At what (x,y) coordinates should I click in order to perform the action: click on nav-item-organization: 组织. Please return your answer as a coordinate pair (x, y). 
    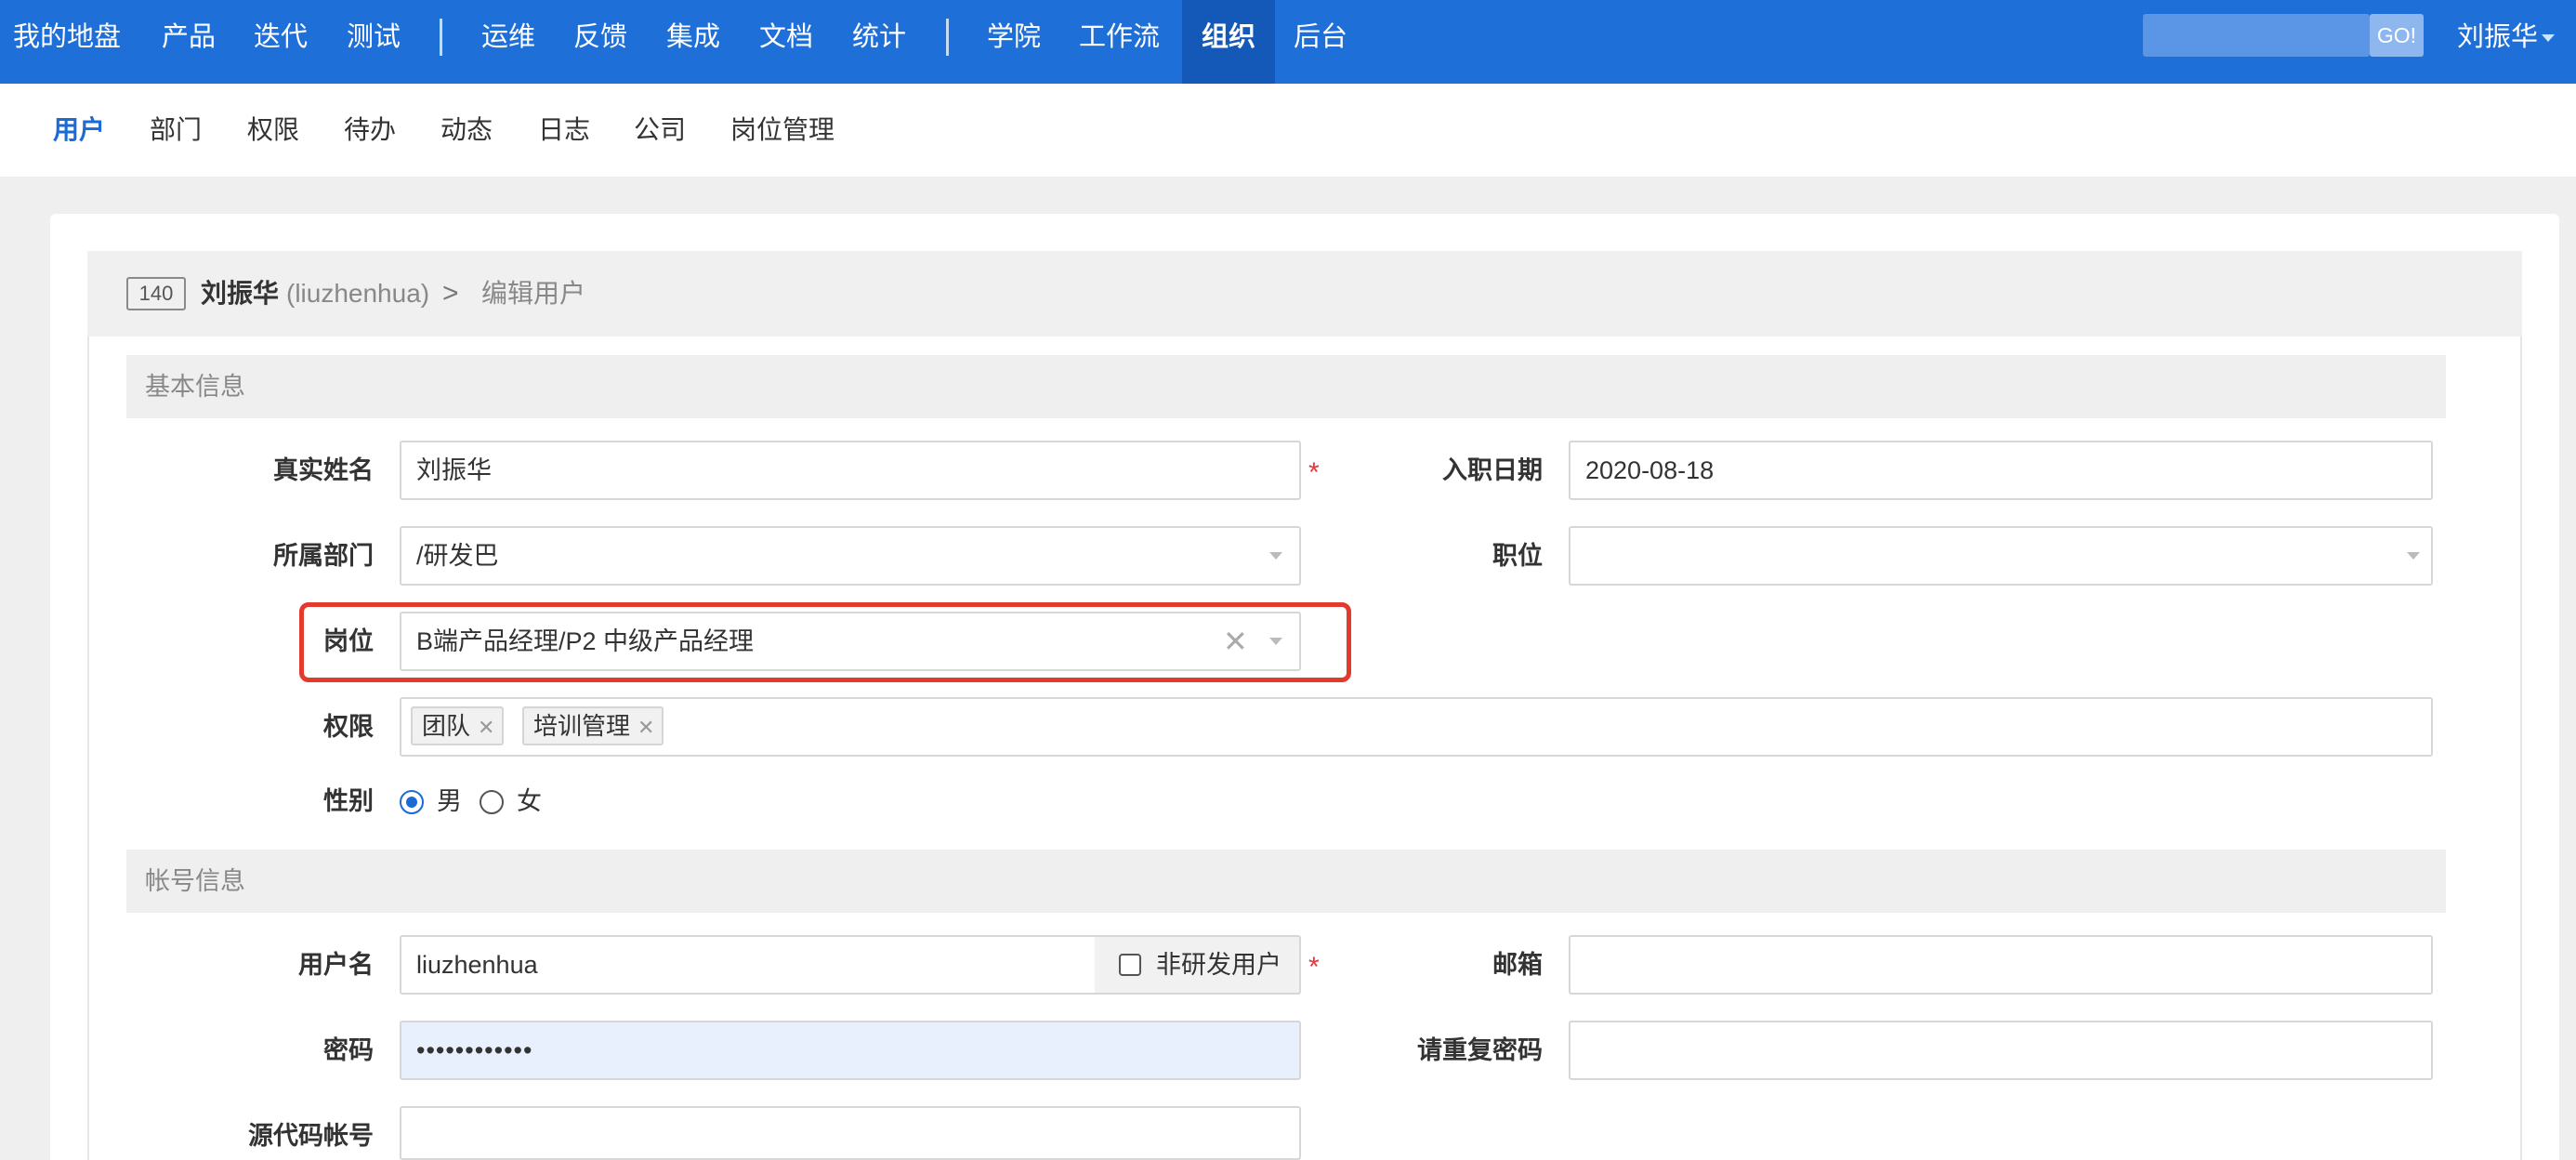
    Looking at the image, I should click on (1228, 42).